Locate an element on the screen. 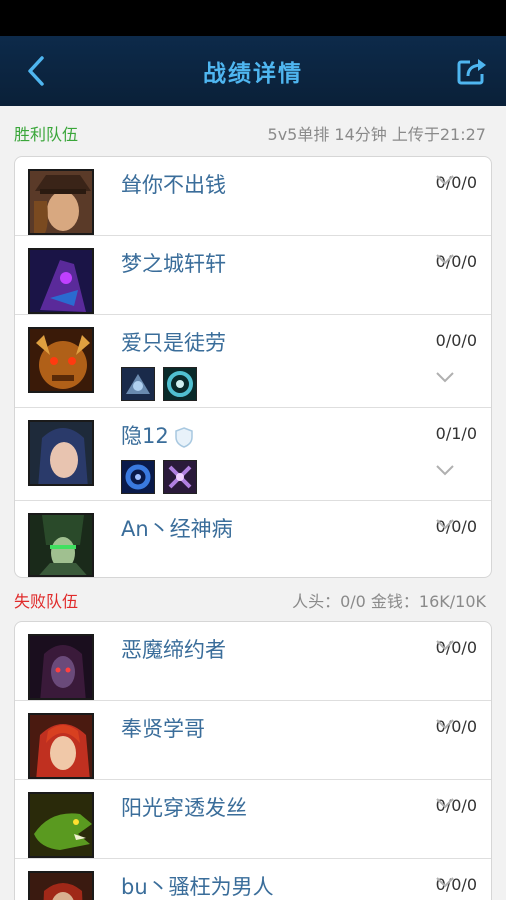  player-name: 爱只是徒劳 is located at coordinates (173, 343).